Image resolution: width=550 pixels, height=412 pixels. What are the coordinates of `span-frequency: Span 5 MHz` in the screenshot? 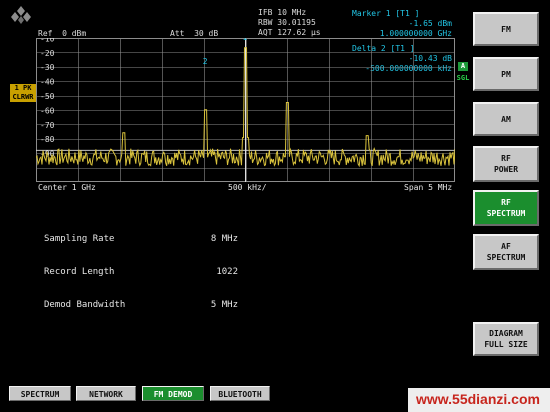 It's located at (428, 187).